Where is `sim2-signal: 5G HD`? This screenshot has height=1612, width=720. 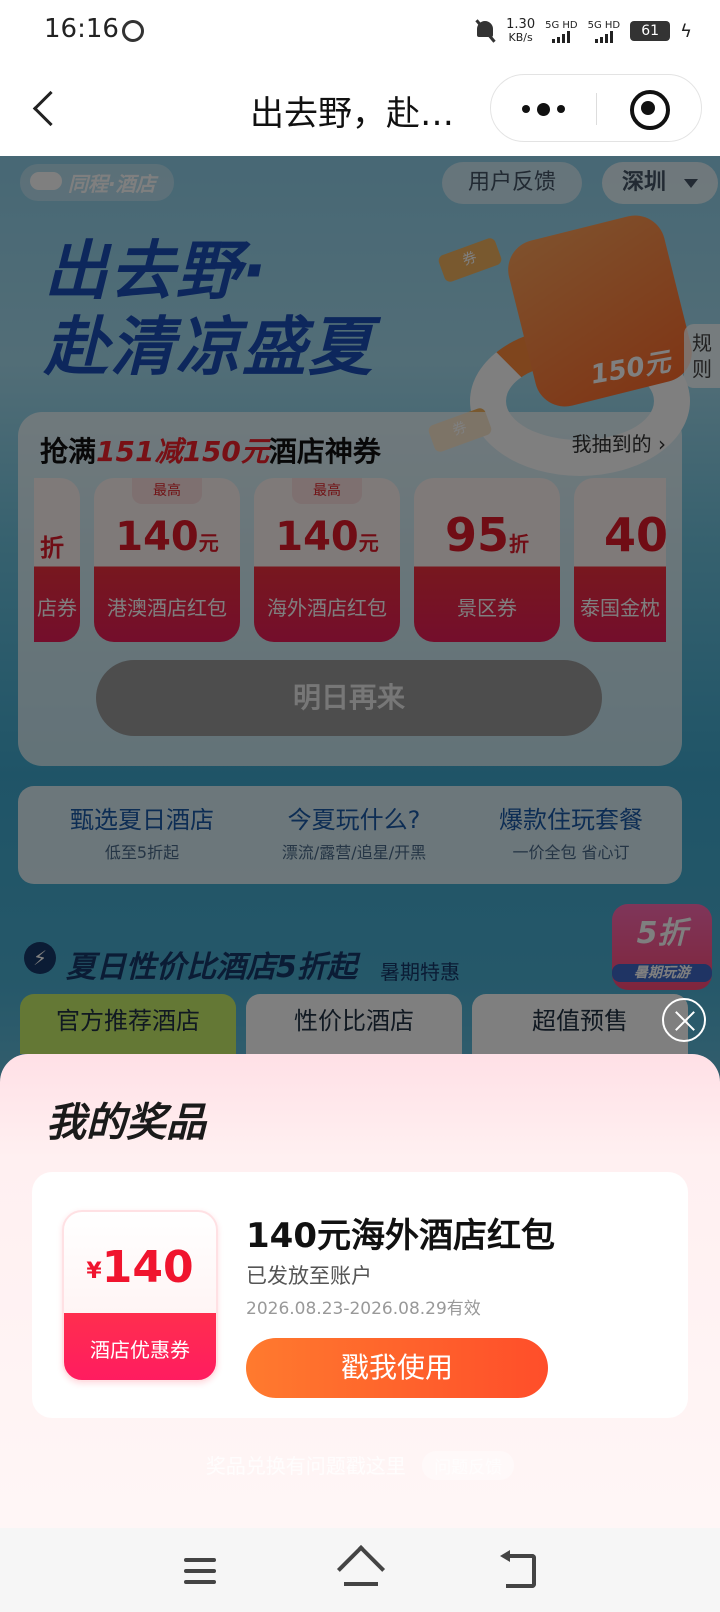
sim2-signal: 5G HD is located at coordinates (604, 31).